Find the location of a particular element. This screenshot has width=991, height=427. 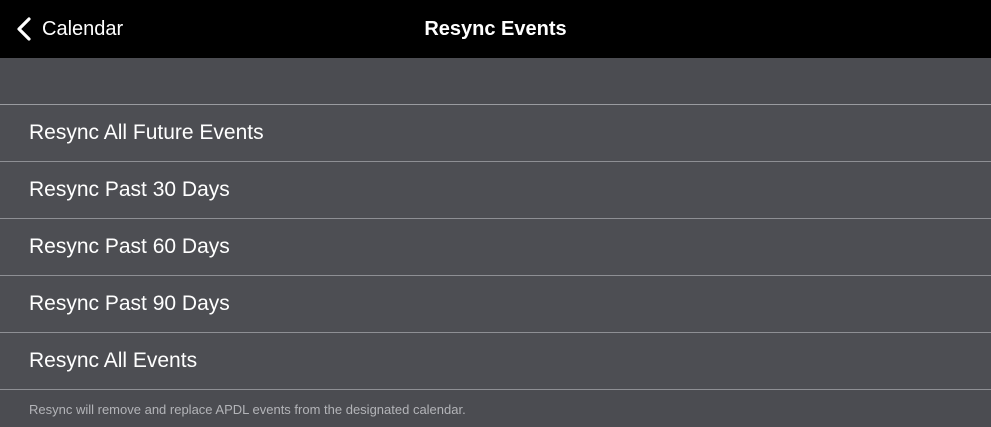

resync-past-60-days-option: Resync Past 60 Days is located at coordinates (495, 247).